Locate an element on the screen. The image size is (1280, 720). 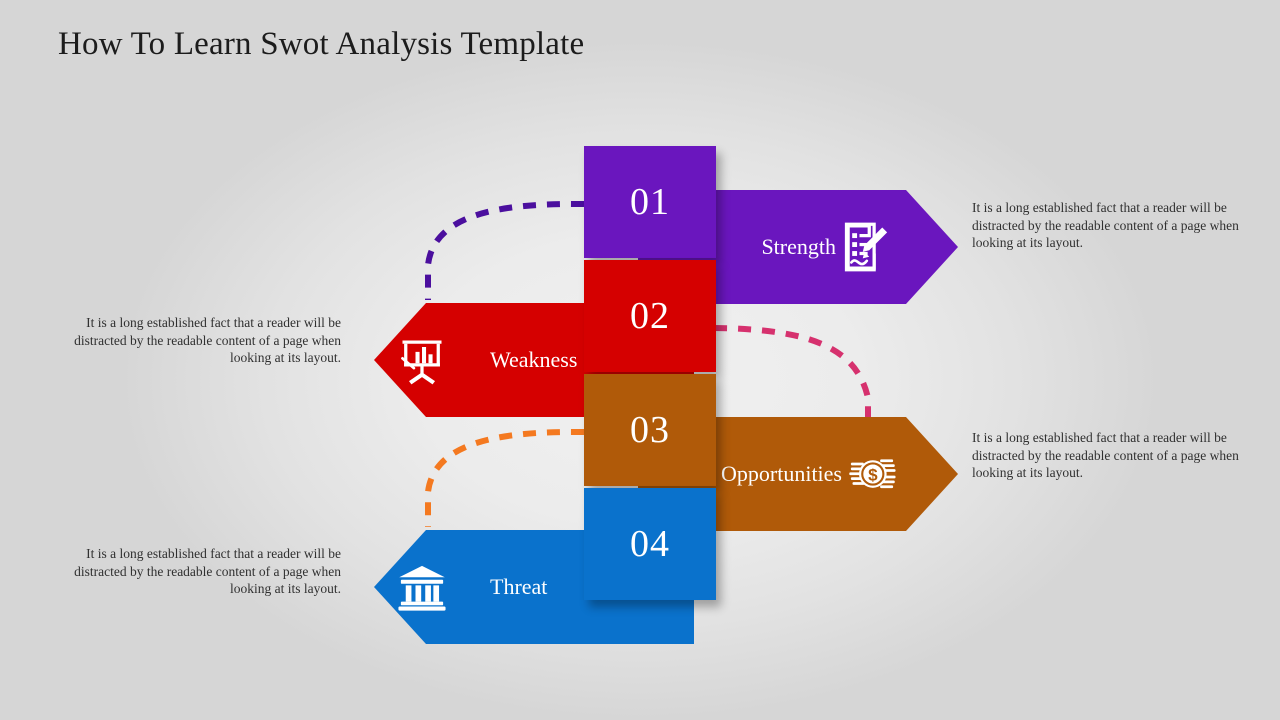
number-label-02: 02 is located at coordinates (650, 316).